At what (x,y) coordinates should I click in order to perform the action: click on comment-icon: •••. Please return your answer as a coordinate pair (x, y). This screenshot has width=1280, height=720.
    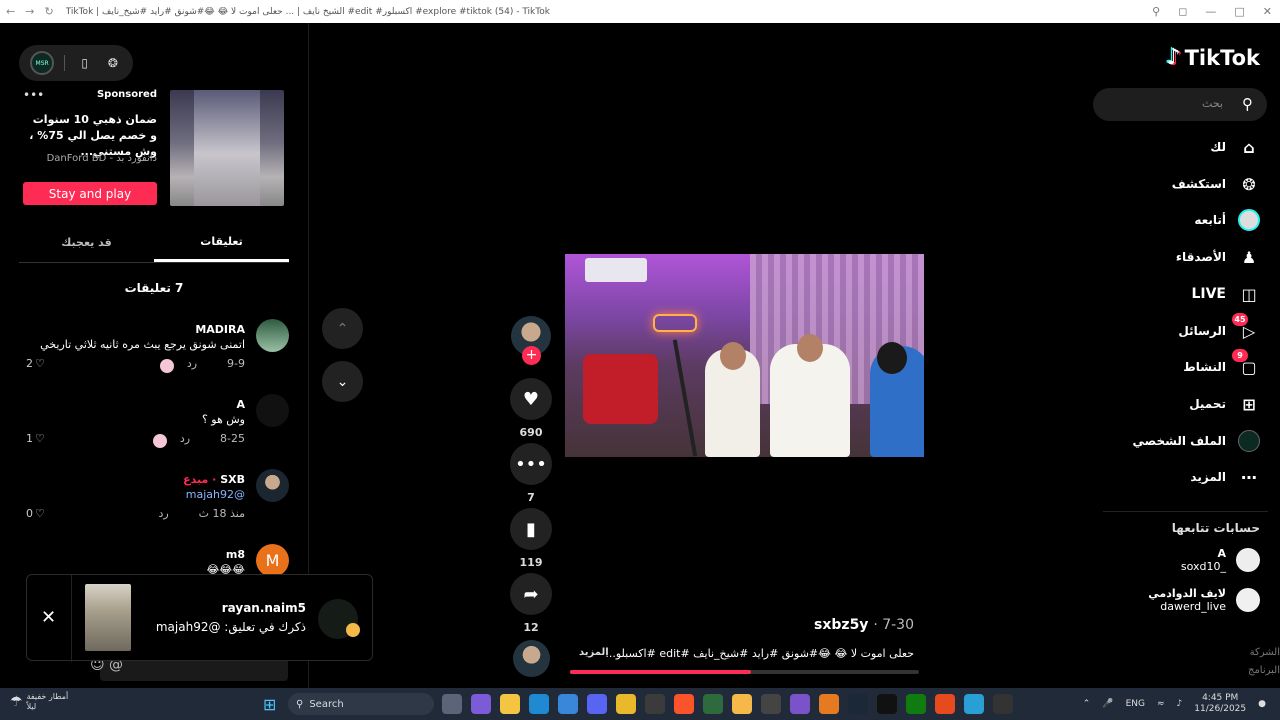
    Looking at the image, I should click on (531, 464).